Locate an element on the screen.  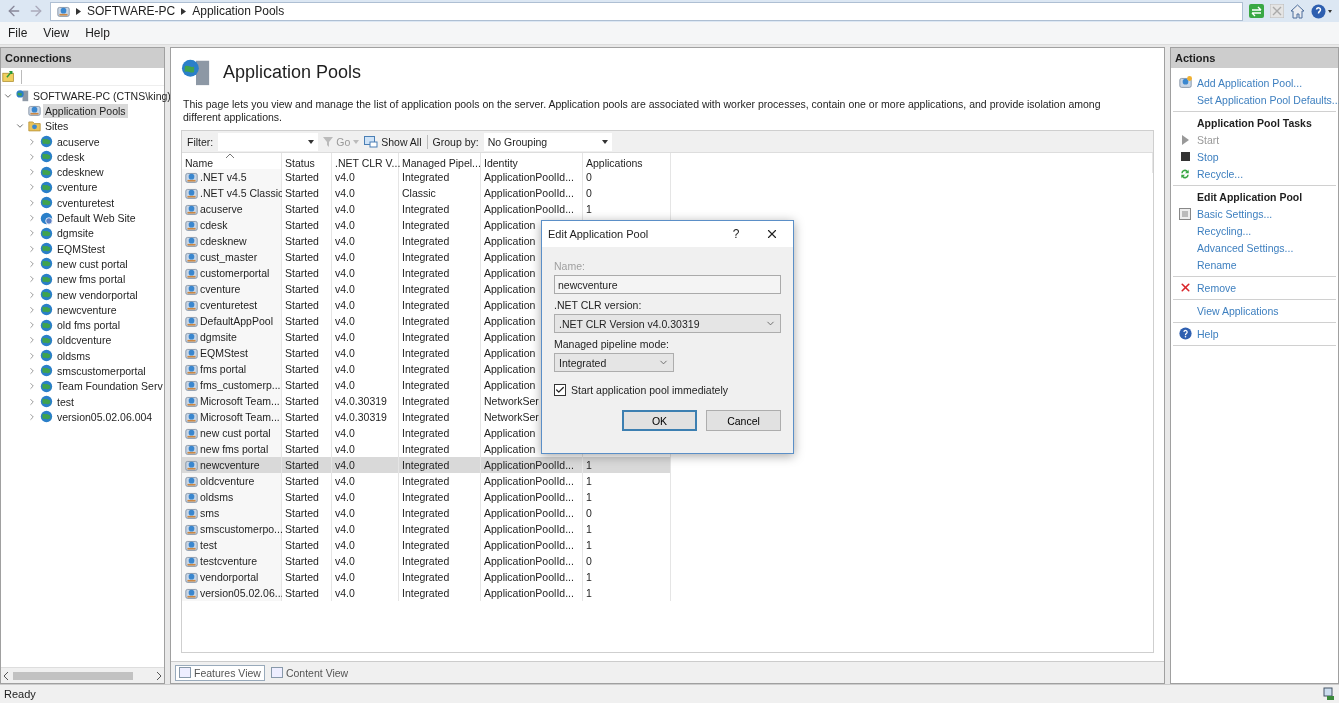
menu-item: File is located at coordinates (18, 33).